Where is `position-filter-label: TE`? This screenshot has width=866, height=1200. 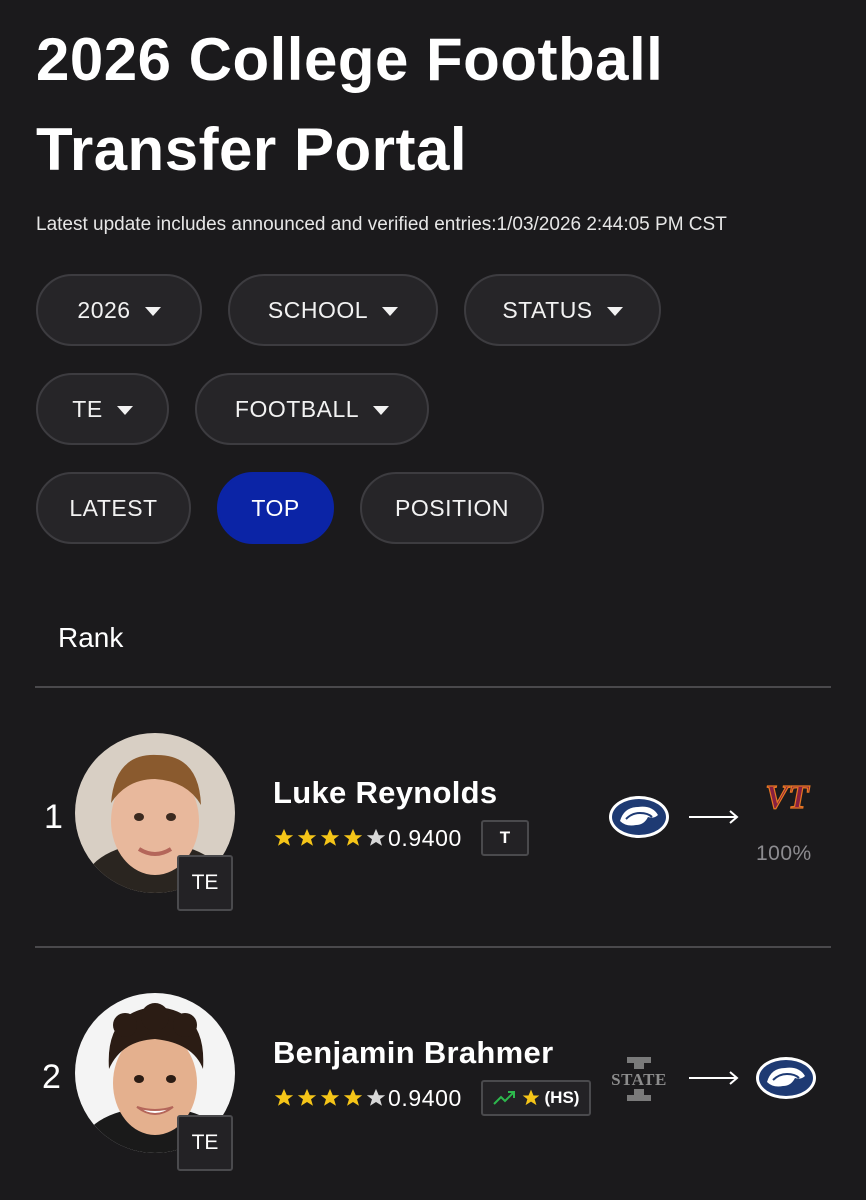 position-filter-label: TE is located at coordinates (87, 408).